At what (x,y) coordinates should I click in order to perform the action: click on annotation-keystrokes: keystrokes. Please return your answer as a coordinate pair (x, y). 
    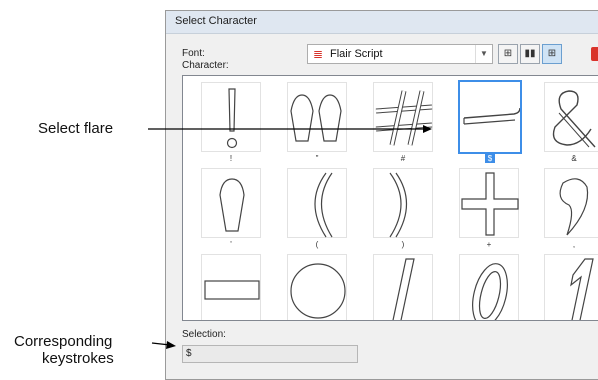
    Looking at the image, I should click on (78, 358).